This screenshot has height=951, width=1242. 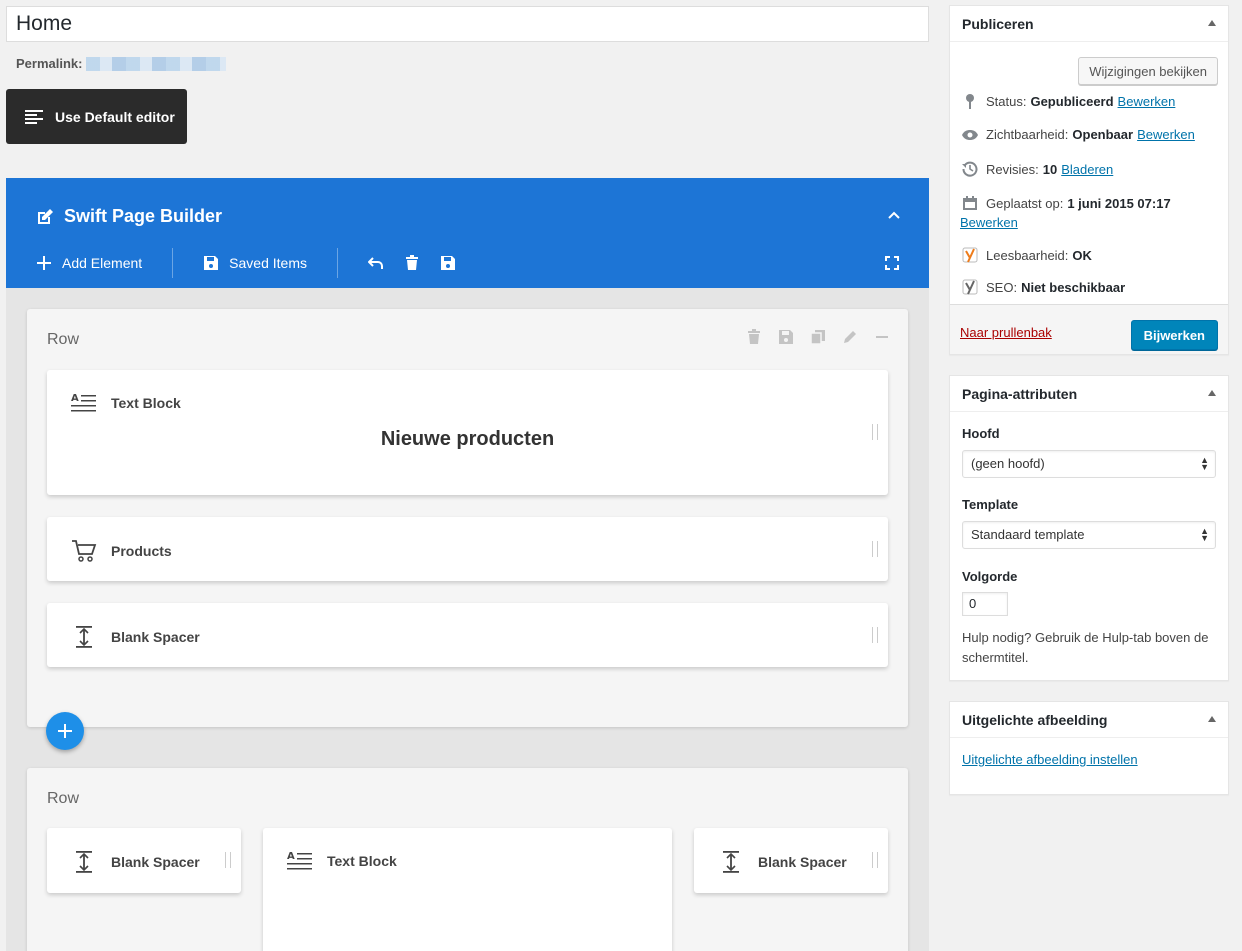 I want to click on featured-image-title: Uitgelichte afbeelding, so click(x=1089, y=720).